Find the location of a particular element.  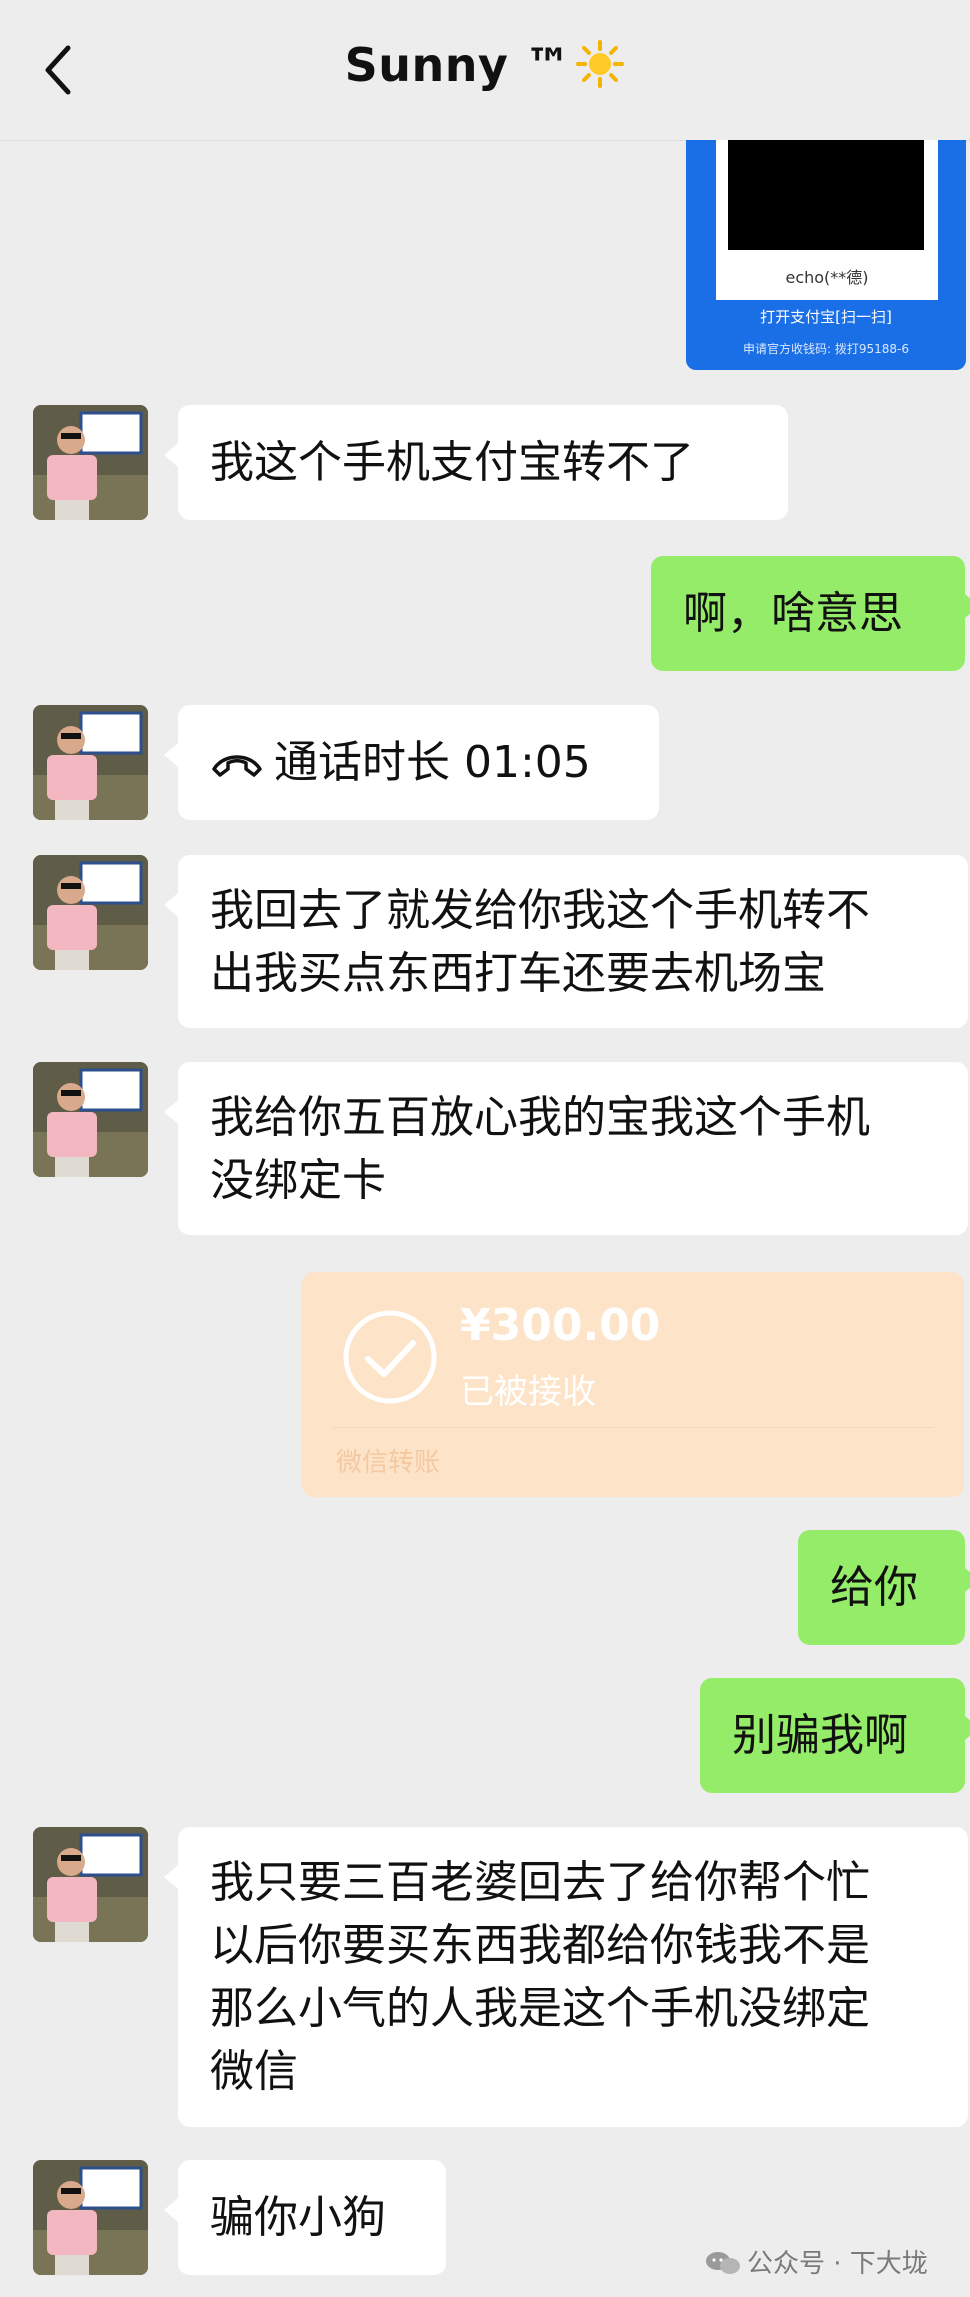

message-line: 微信 is located at coordinates (254, 2071).